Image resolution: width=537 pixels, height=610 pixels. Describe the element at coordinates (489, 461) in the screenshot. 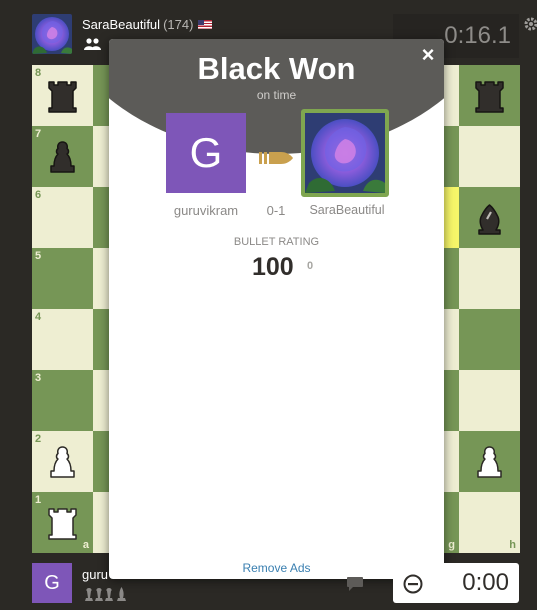

I see `square-h2` at that location.